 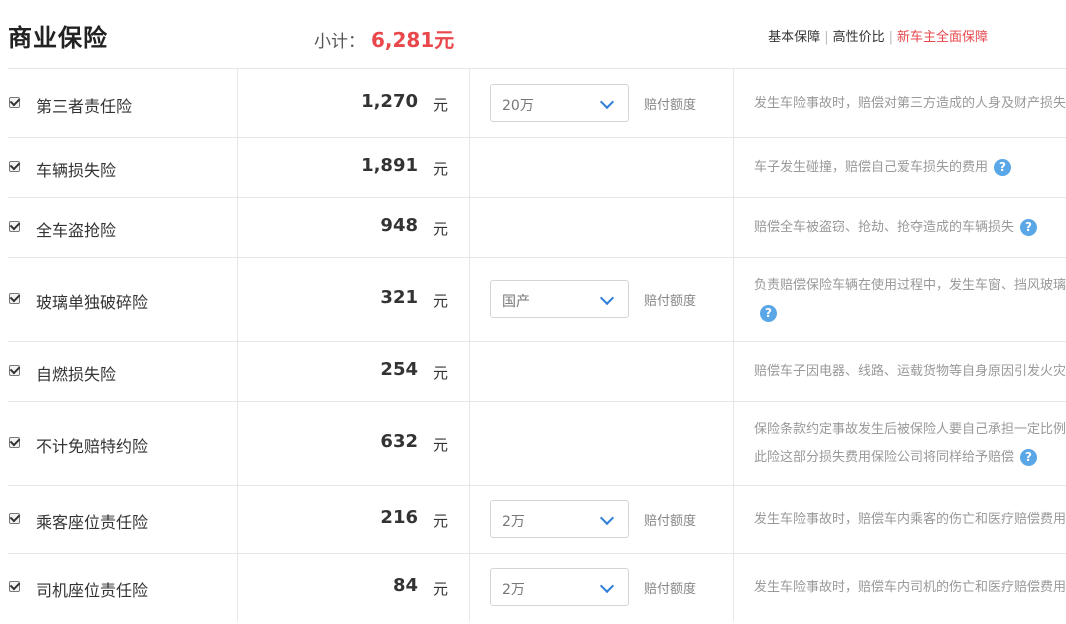 I want to click on description-line: ?, so click(x=910, y=314).